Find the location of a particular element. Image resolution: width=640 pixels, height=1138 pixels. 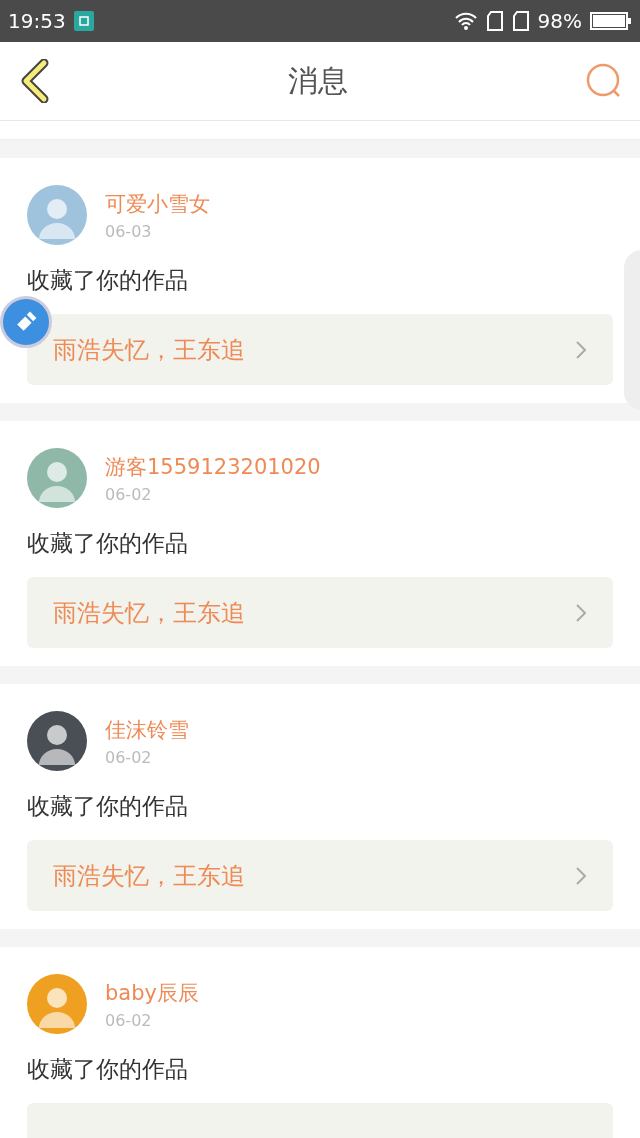

battery-percent: 98% is located at coordinates (559, 21).